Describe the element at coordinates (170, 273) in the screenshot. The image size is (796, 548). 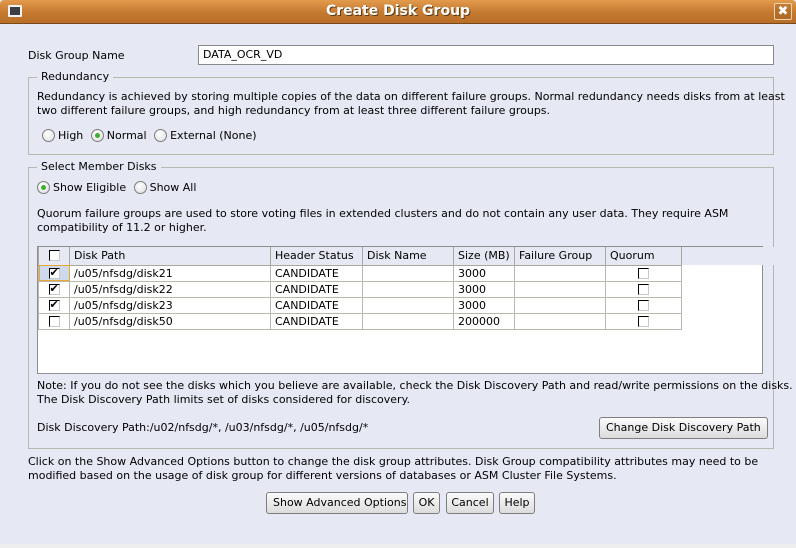
I see `disk-path-cell: /u05/nfsdg/disk21` at that location.